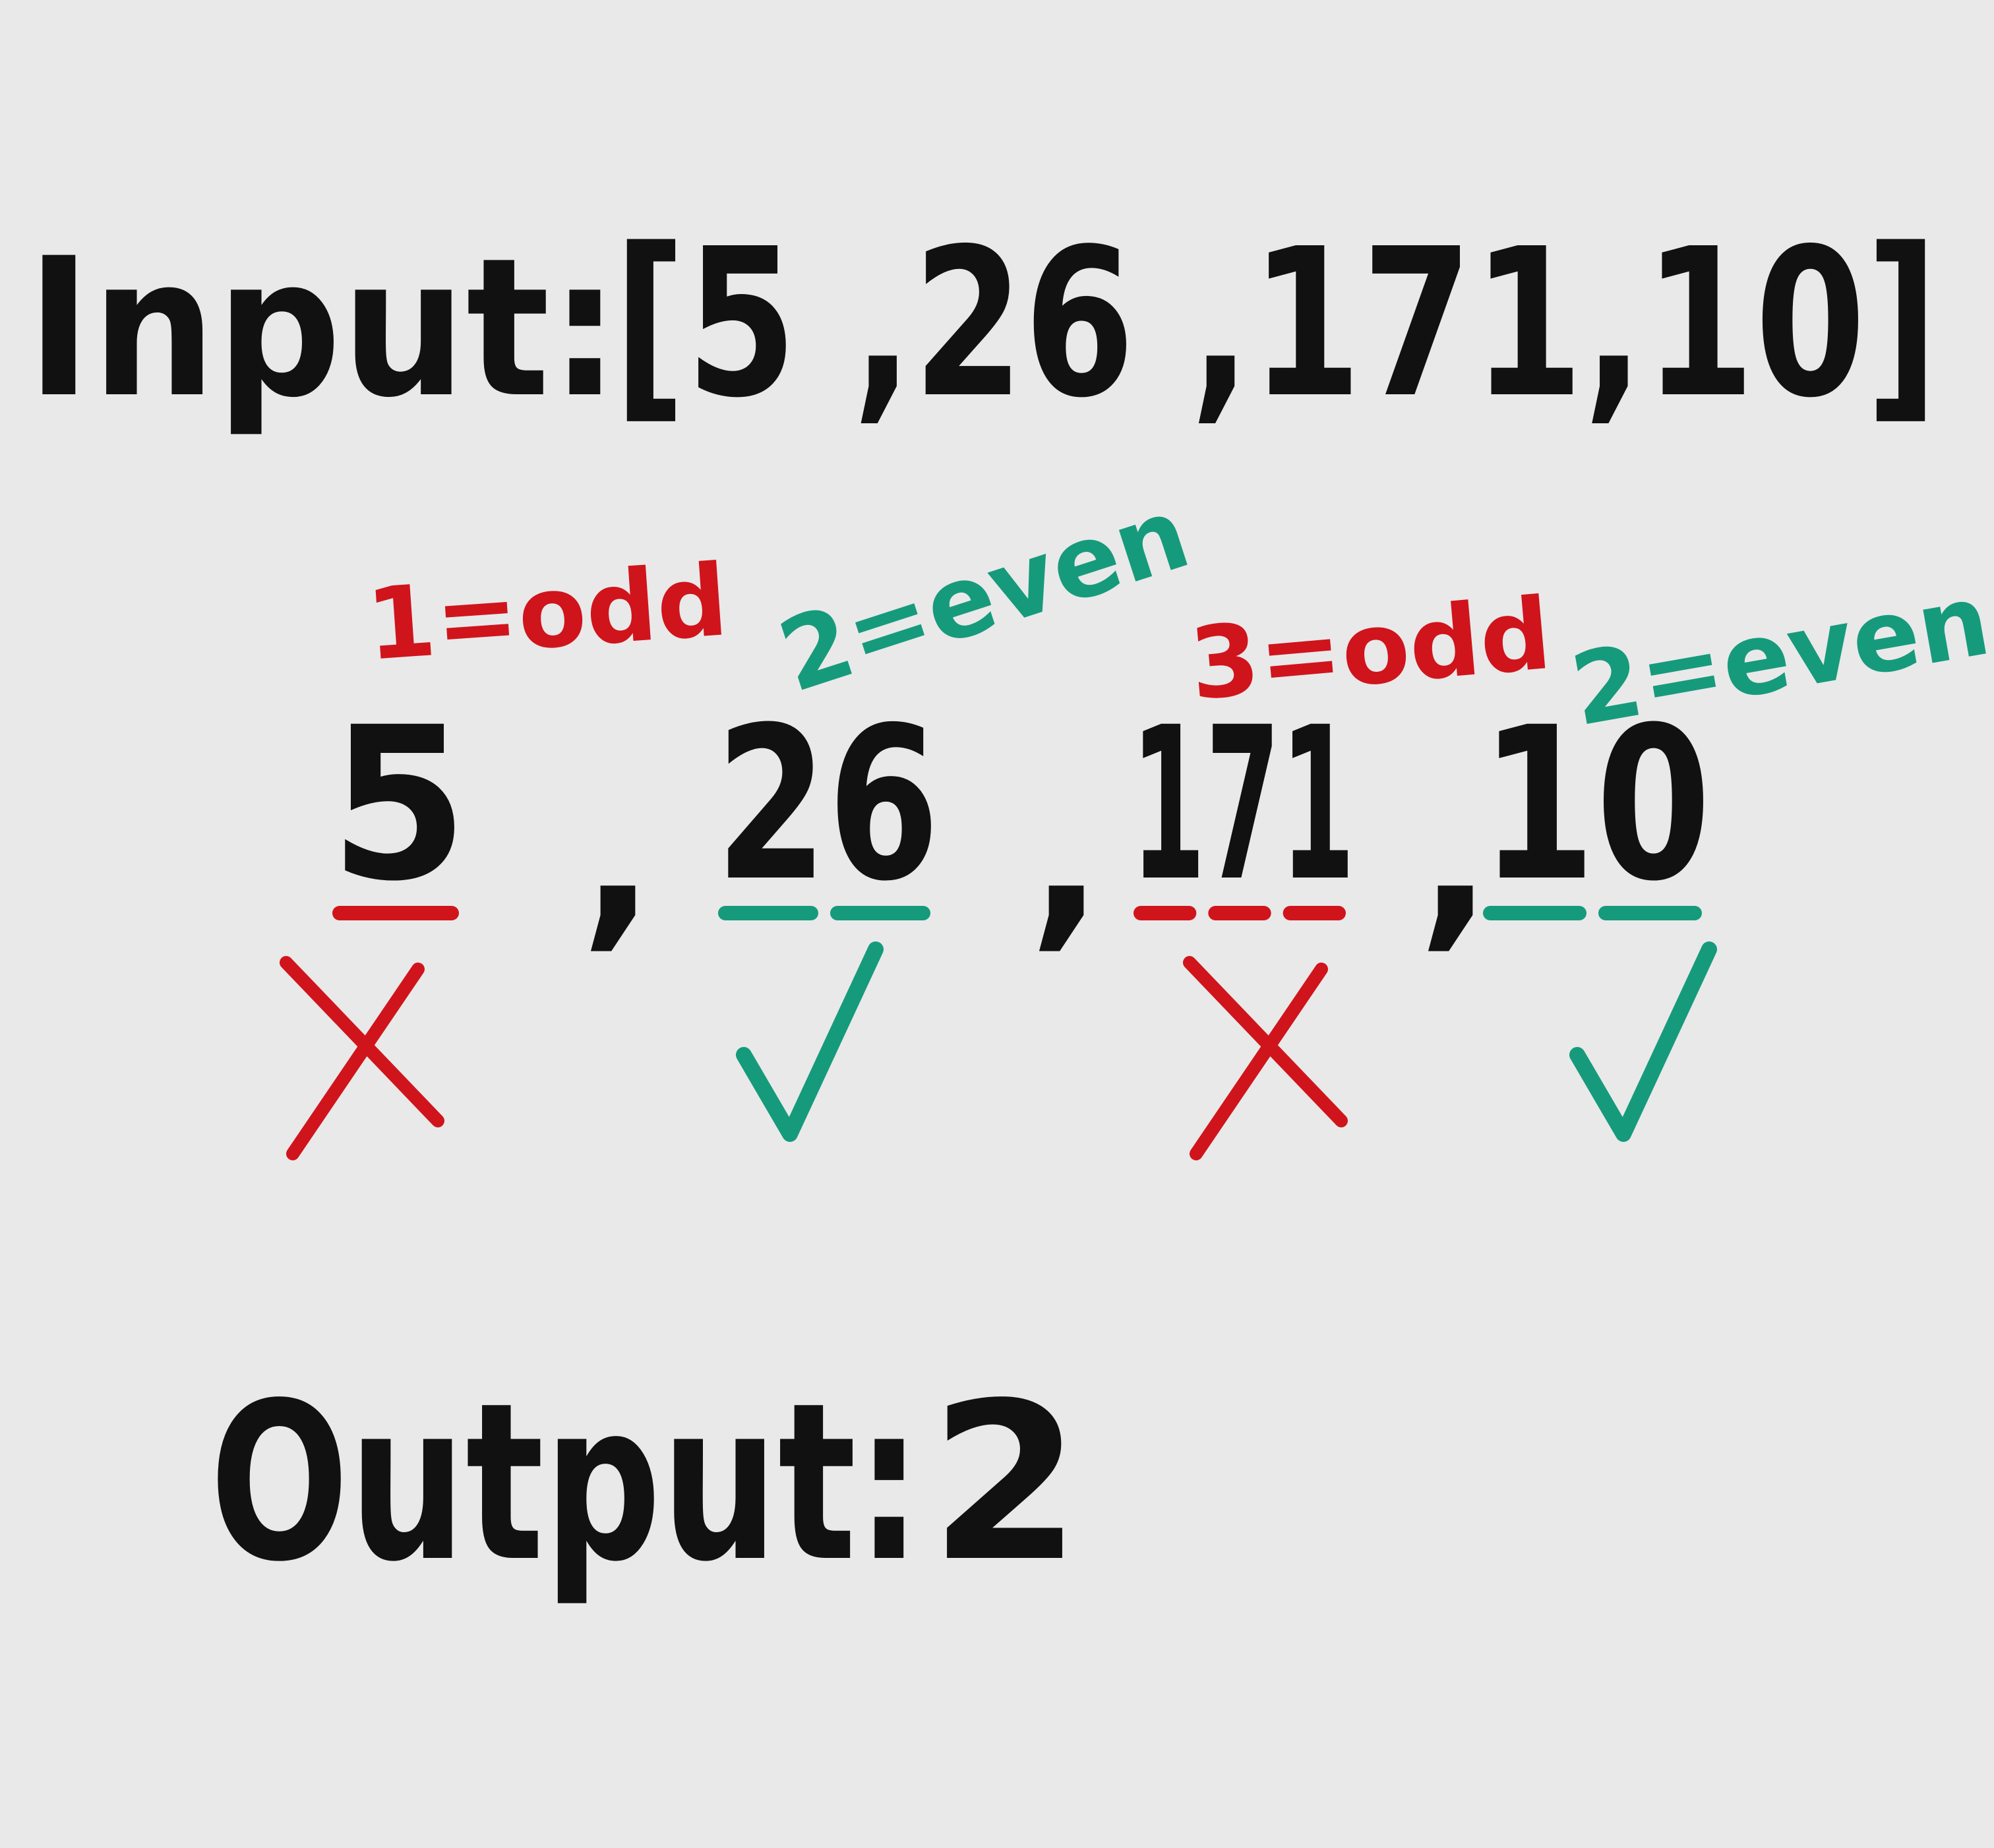  What do you see at coordinates (1005, 1482) in the screenshot?
I see `output-value: 2` at bounding box center [1005, 1482].